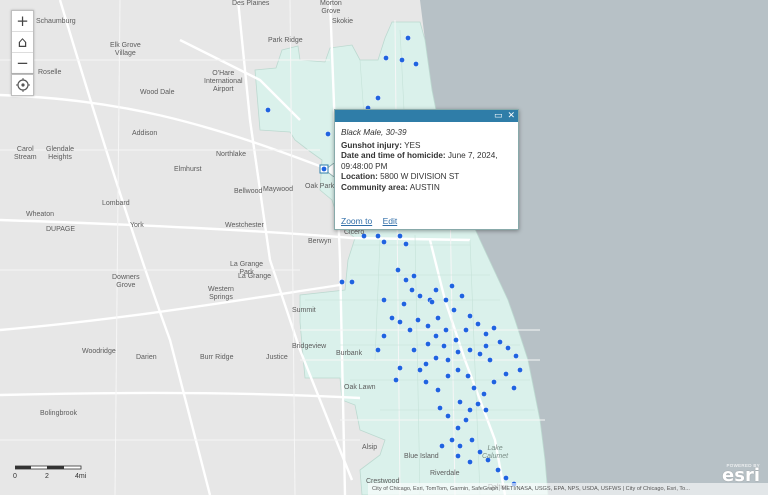 This screenshot has width=768, height=495. What do you see at coordinates (390, 221) in the screenshot?
I see `edit-link: Edit` at bounding box center [390, 221].